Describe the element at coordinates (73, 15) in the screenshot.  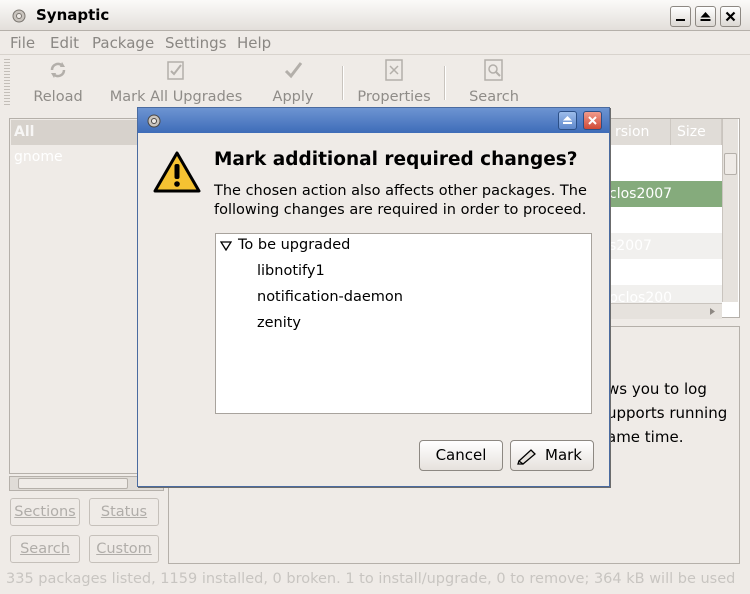
I see `window-title: Synaptic` at that location.